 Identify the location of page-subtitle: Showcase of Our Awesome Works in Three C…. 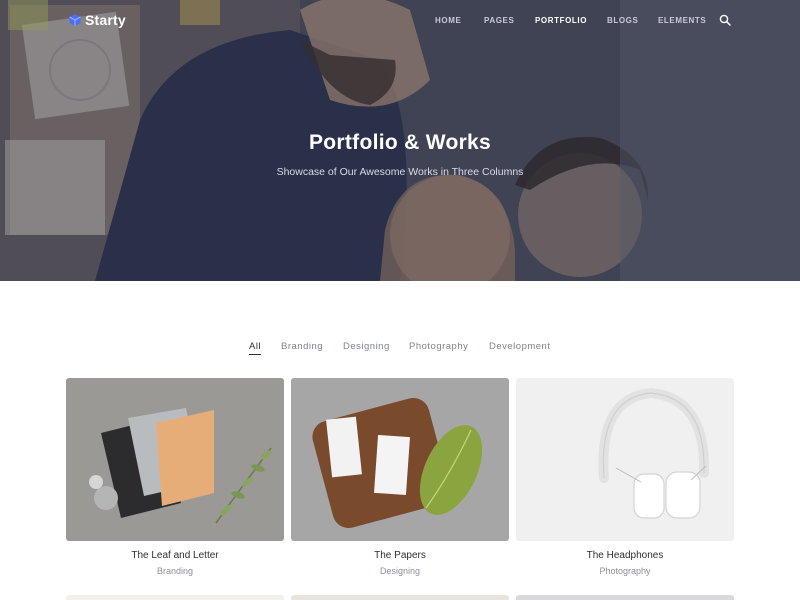
(400, 172).